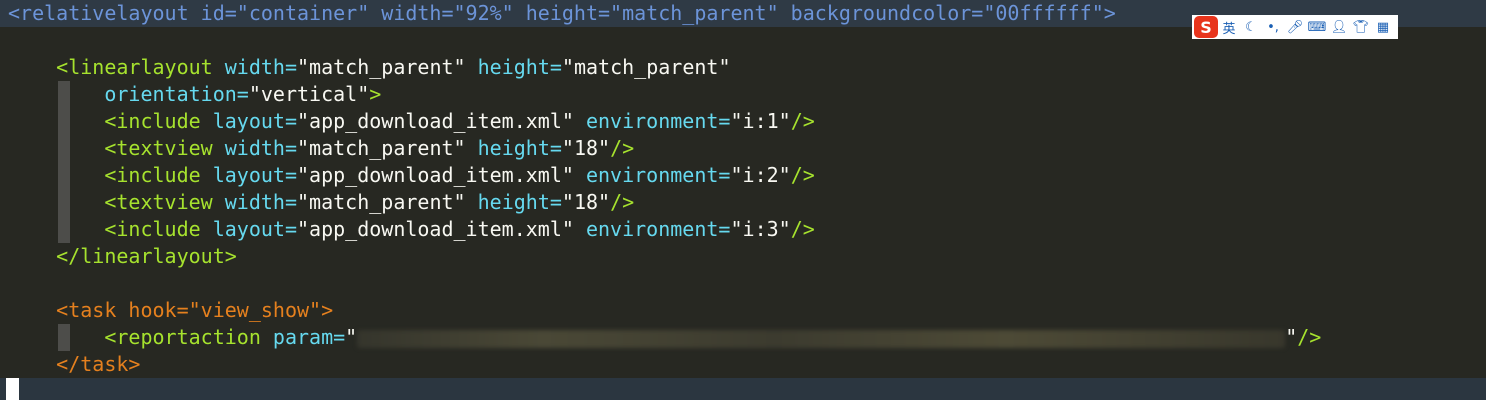  What do you see at coordinates (12, 389) in the screenshot?
I see `text-cursor` at bounding box center [12, 389].